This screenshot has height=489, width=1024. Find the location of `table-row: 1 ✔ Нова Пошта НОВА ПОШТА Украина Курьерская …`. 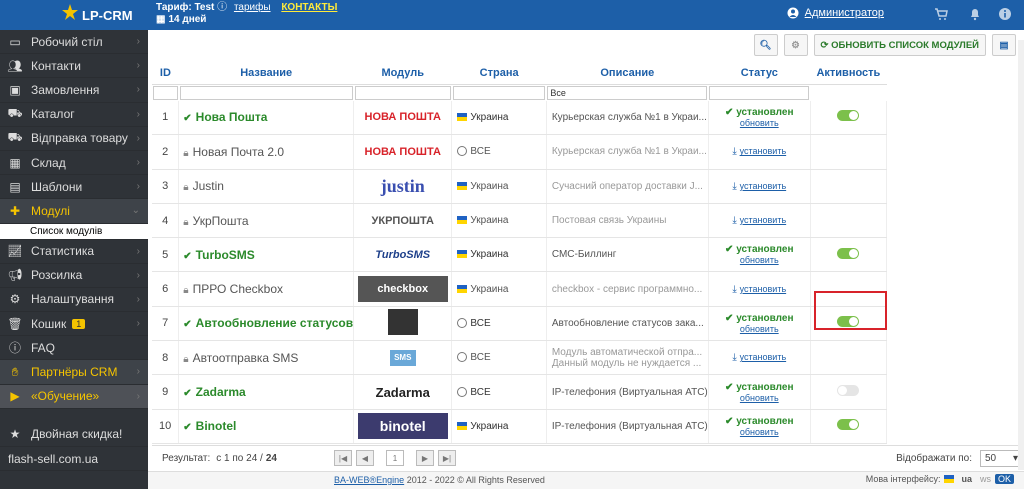

table-row: 1 ✔ Нова Пошта НОВА ПОШТА Украина Курьерская … is located at coordinates (520, 118).